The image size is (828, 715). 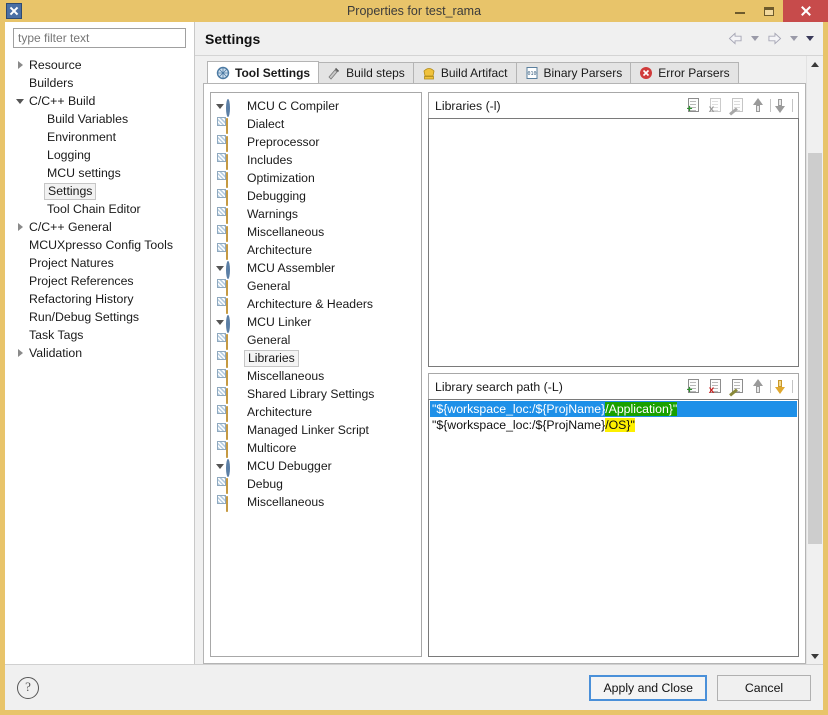 I want to click on tool-tree-item-mcu-linker: MCU Linker, so click(x=317, y=323).